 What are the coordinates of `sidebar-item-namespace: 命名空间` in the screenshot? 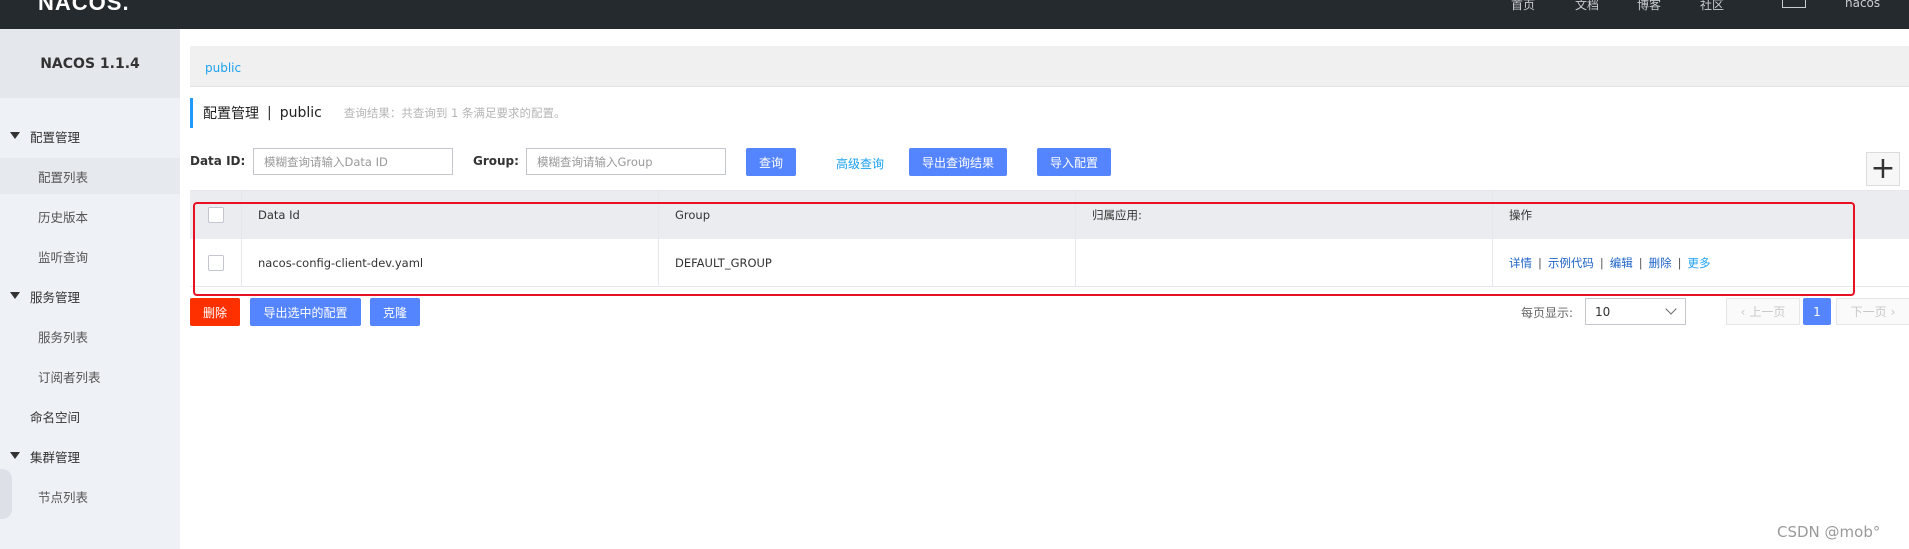 It's located at (90, 416).